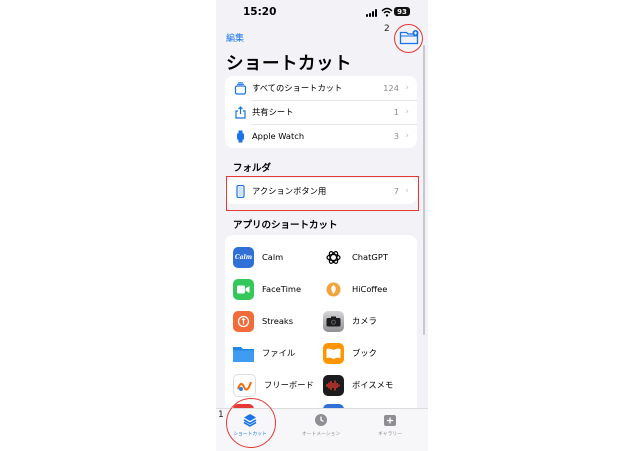  What do you see at coordinates (333, 289) in the screenshot?
I see `hicoffee-icon` at bounding box center [333, 289].